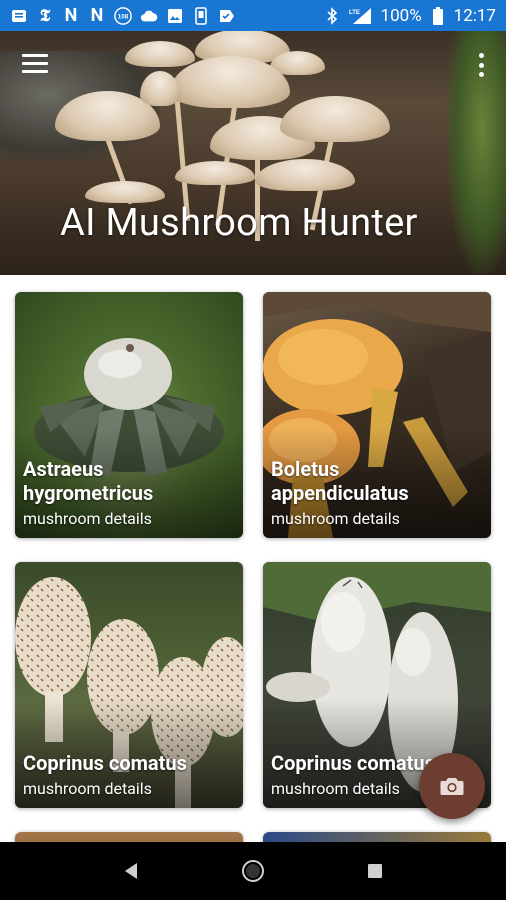 The image size is (506, 900). I want to click on phone-icon, so click(201, 15).